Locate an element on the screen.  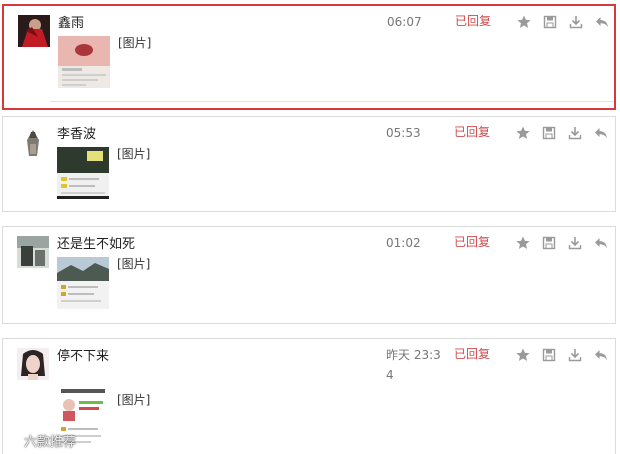
message-time: 05:53 is located at coordinates (403, 133).